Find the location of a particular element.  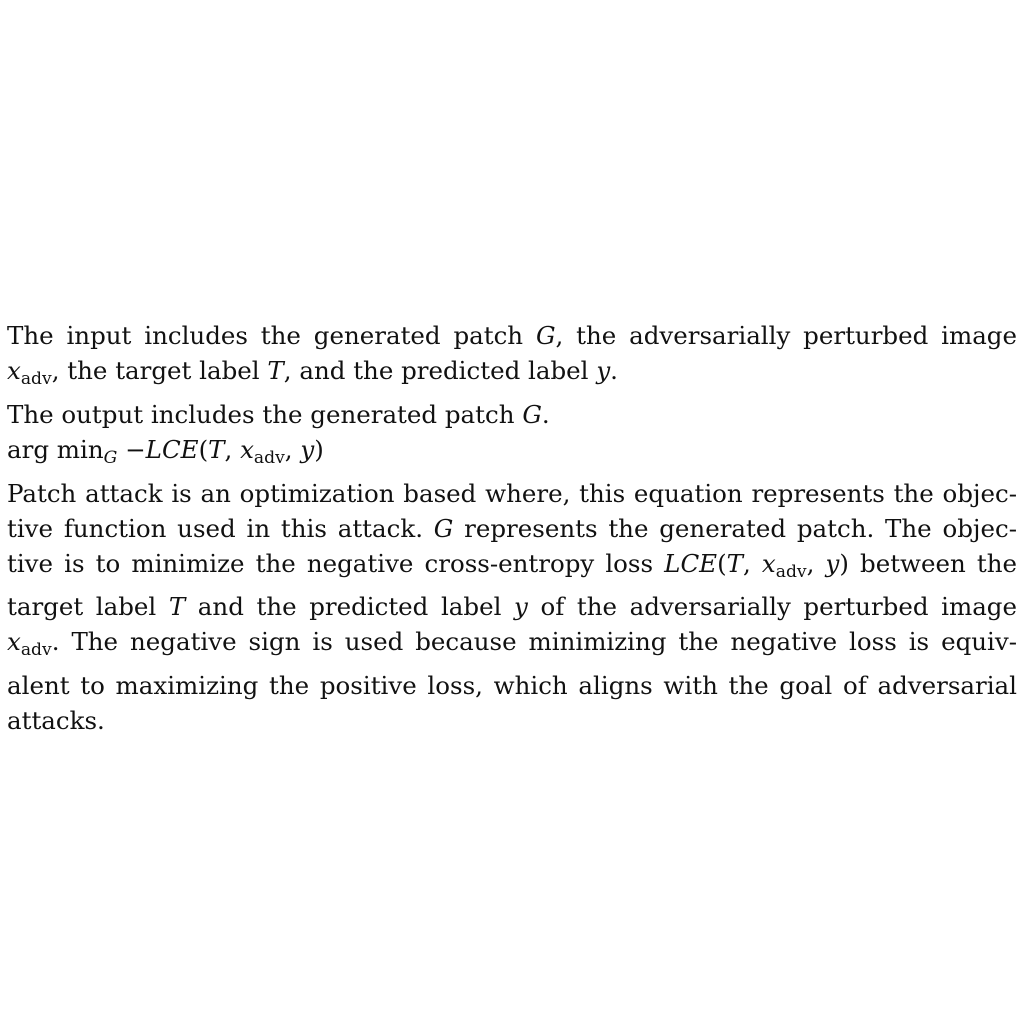

text-span: of the adversarially perturbed image is located at coordinates (772, 607).